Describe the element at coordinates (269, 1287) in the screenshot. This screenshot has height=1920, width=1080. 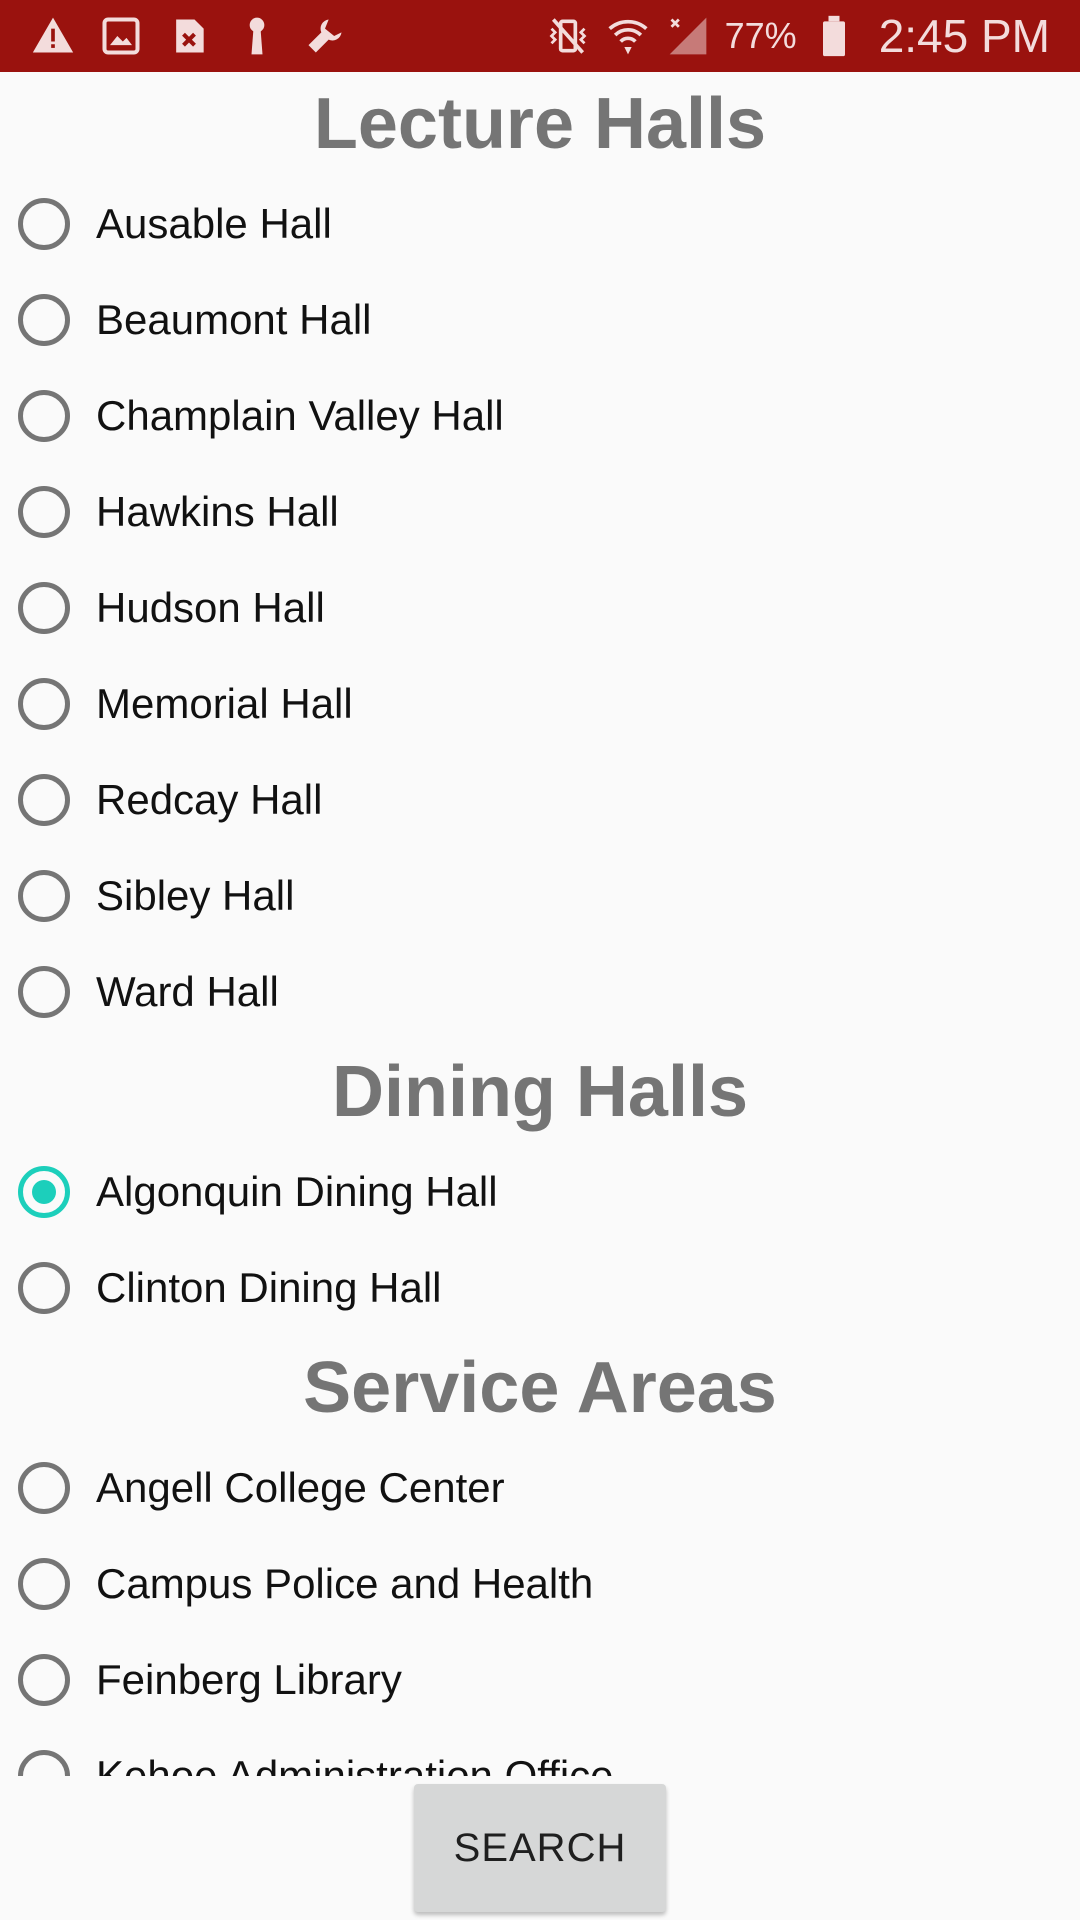
I see `radio-label: Clinton Dining Hall` at that location.